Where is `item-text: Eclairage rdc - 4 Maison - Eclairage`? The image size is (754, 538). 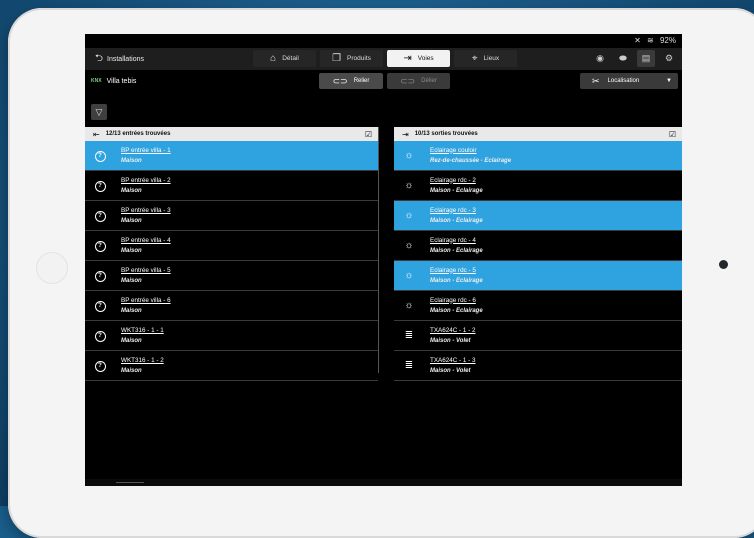 item-text: Eclairage rdc - 4 Maison - Eclairage is located at coordinates (456, 246).